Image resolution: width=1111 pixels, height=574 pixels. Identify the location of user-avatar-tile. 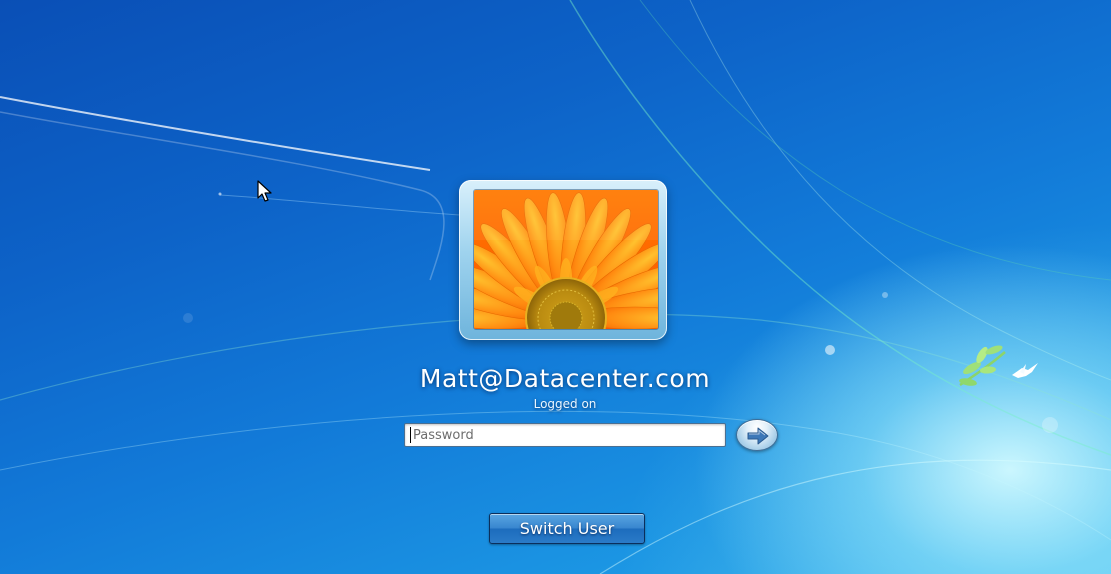
(563, 260).